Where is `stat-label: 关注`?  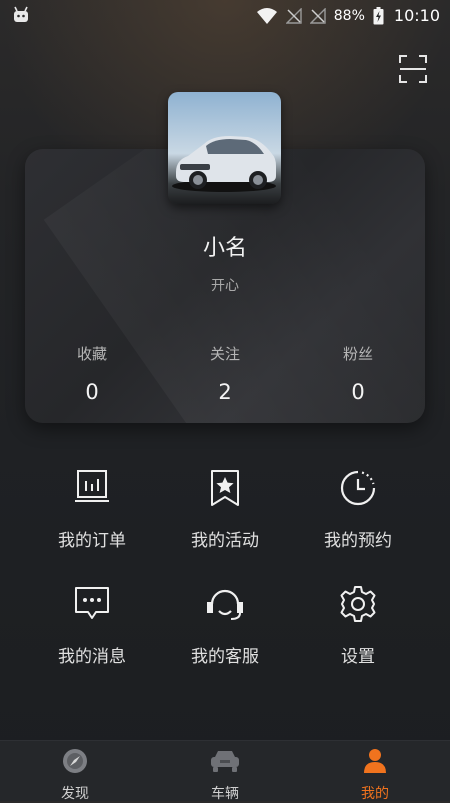 stat-label: 关注 is located at coordinates (224, 354).